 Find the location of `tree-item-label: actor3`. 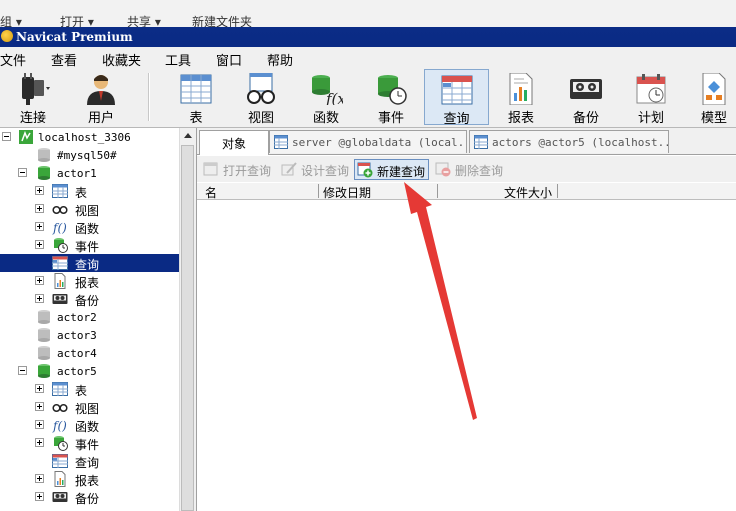

tree-item-label: actor3 is located at coordinates (77, 335).